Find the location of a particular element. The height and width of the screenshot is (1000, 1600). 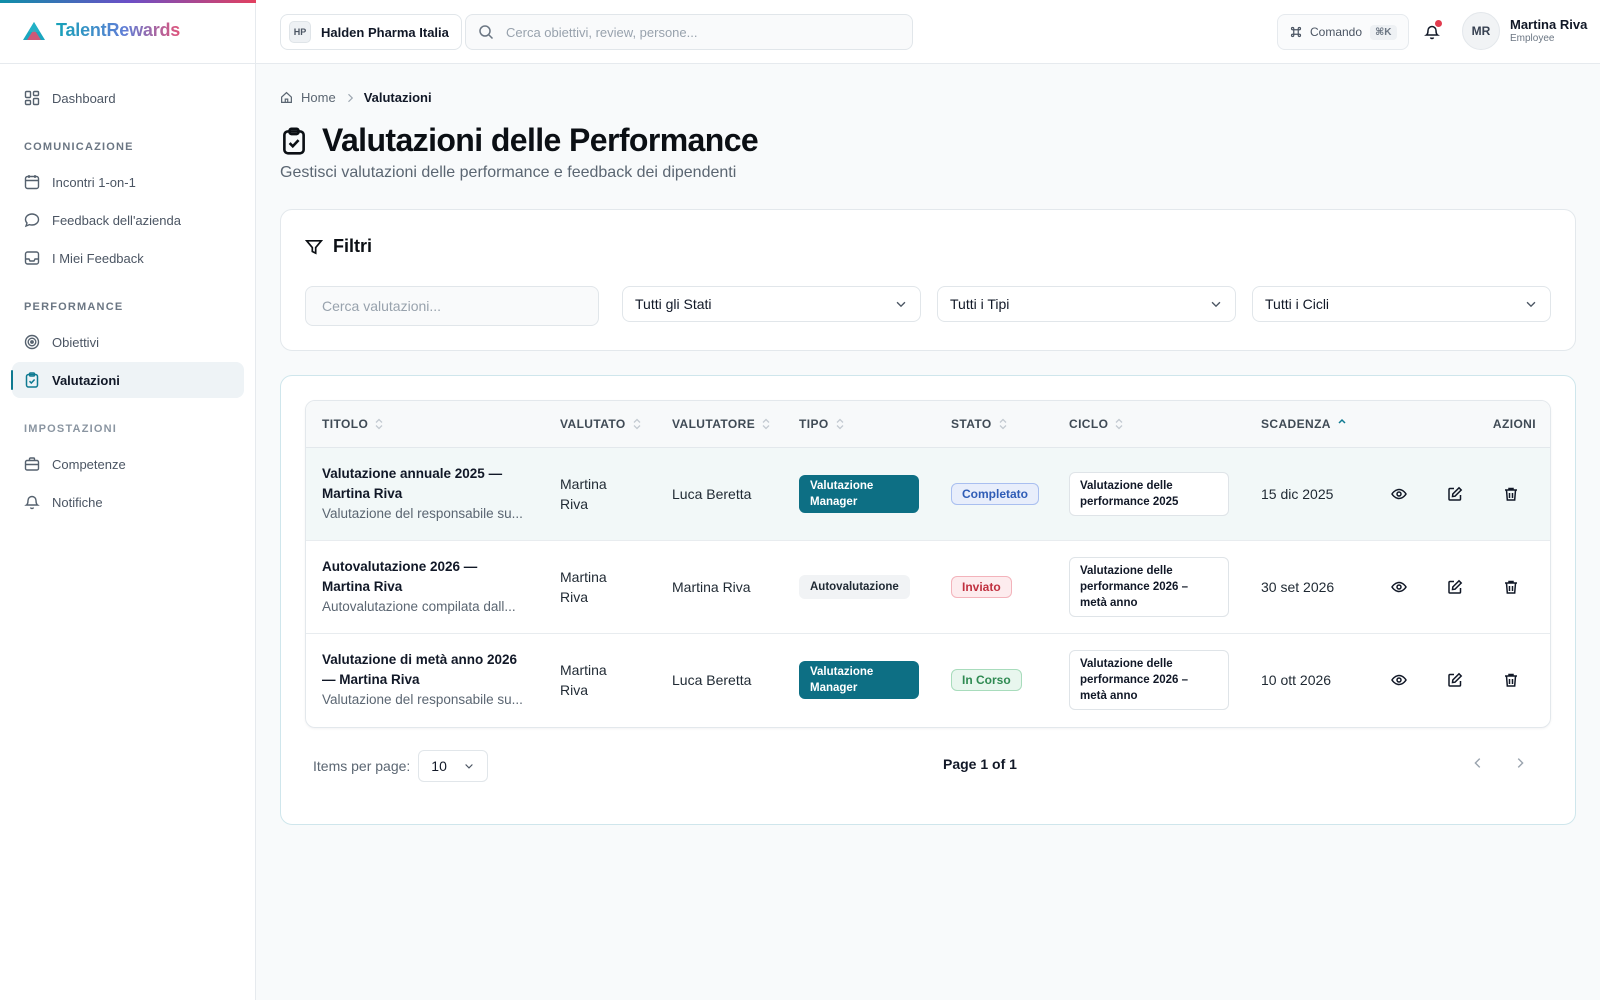

sidebar-item-label: Valutazioni is located at coordinates (86, 380).